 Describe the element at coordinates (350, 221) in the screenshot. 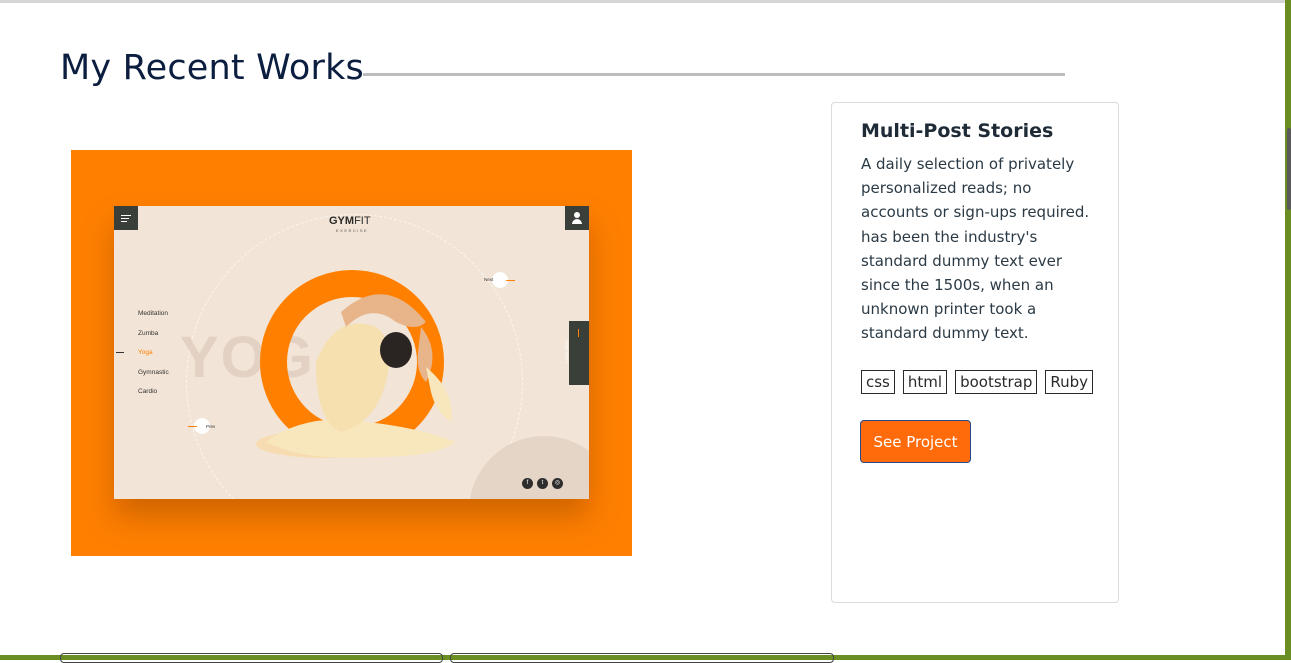

I see `mockup-logo: GYMFIT` at that location.